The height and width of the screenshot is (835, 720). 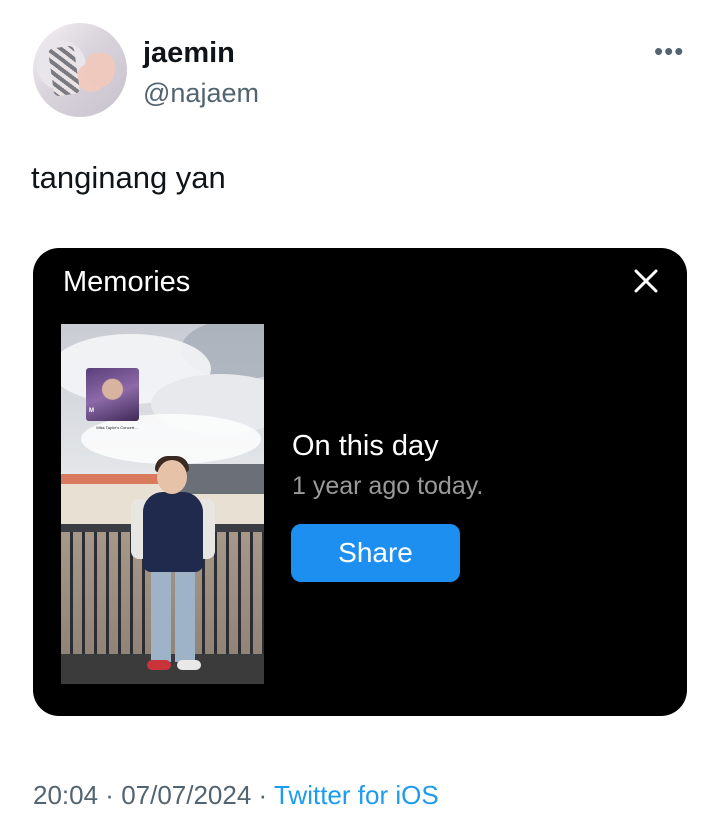 What do you see at coordinates (173, 532) in the screenshot?
I see `photo-person-jacket` at bounding box center [173, 532].